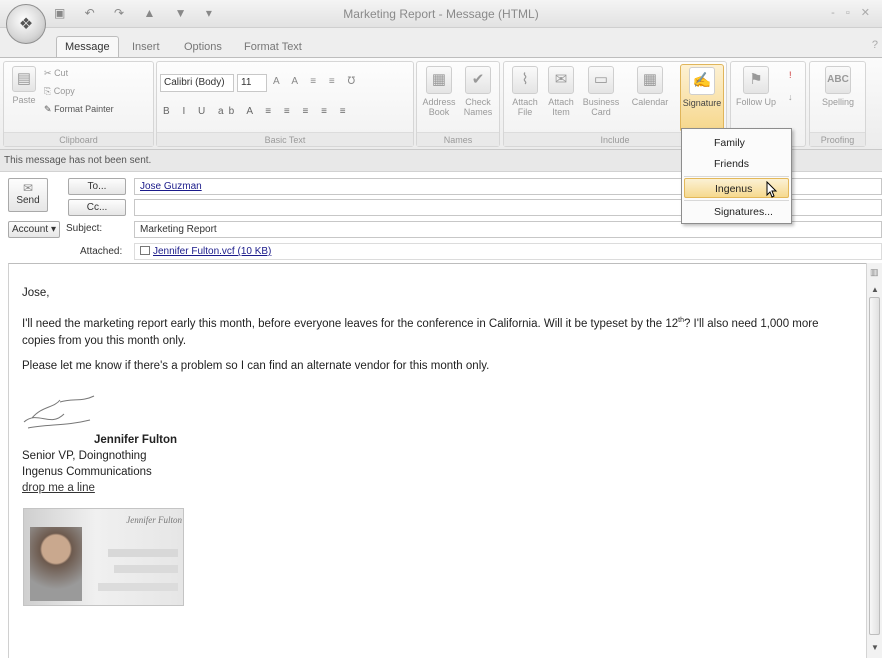 The image size is (882, 662). I want to click on attach-item-button: ✉ Attach Item, so click(561, 91).